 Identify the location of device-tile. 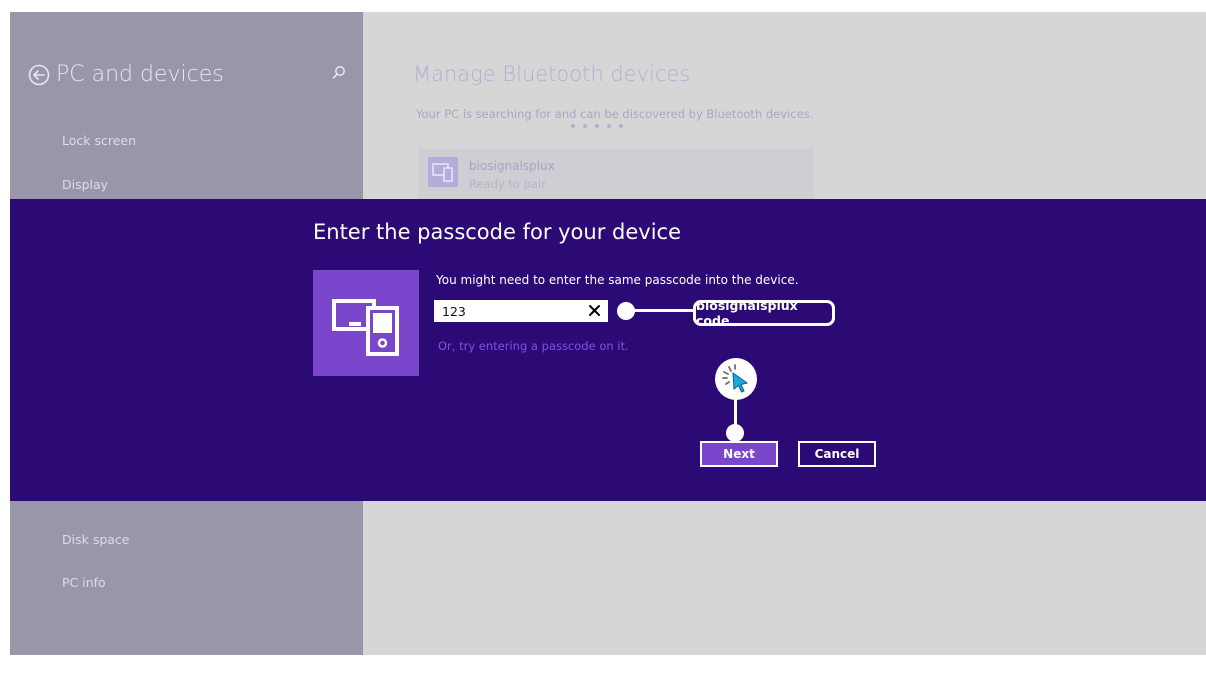
(366, 323).